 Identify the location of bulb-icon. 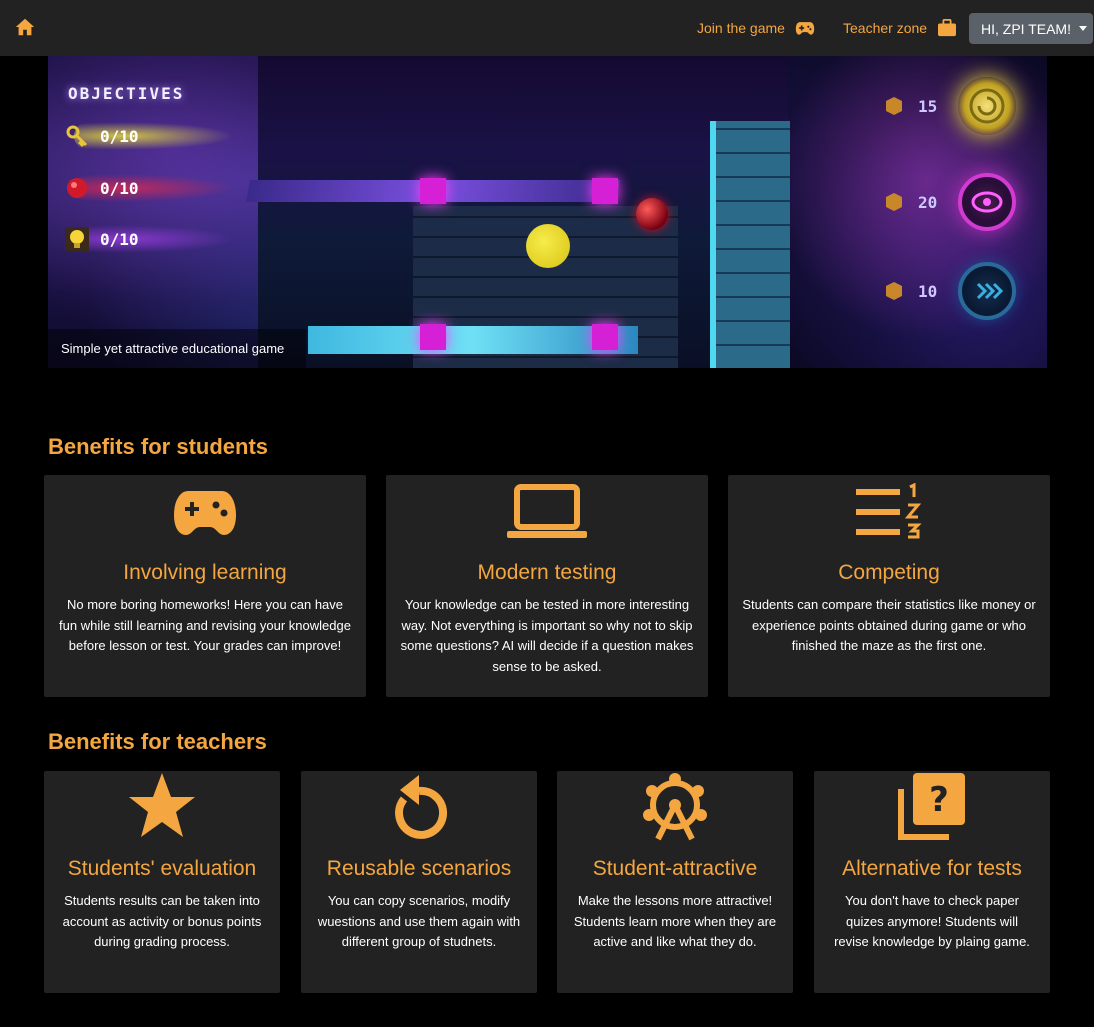
(77, 239).